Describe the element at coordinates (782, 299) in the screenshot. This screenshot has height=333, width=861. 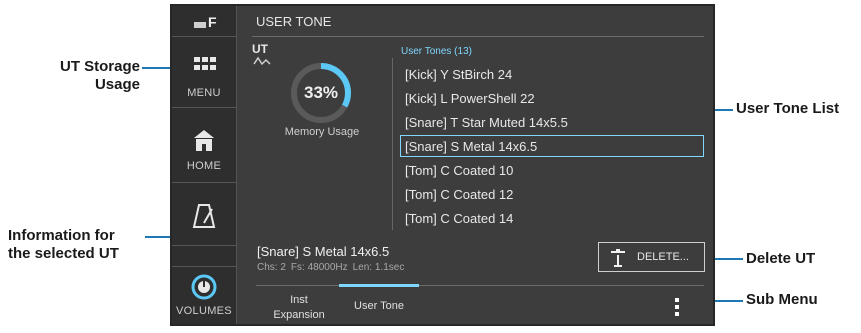
I see `callout-sub-menu: Sub Menu` at that location.